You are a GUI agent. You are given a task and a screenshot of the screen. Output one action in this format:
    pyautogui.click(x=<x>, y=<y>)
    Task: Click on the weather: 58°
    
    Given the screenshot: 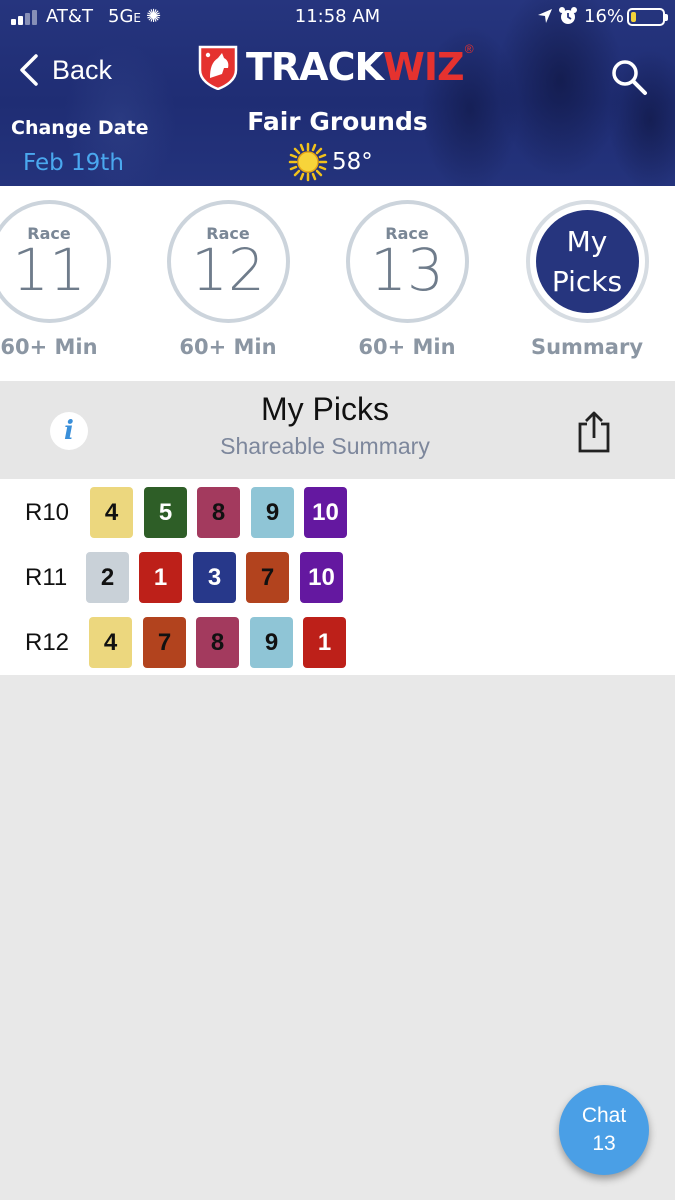 What is the action you would take?
    pyautogui.click(x=330, y=162)
    